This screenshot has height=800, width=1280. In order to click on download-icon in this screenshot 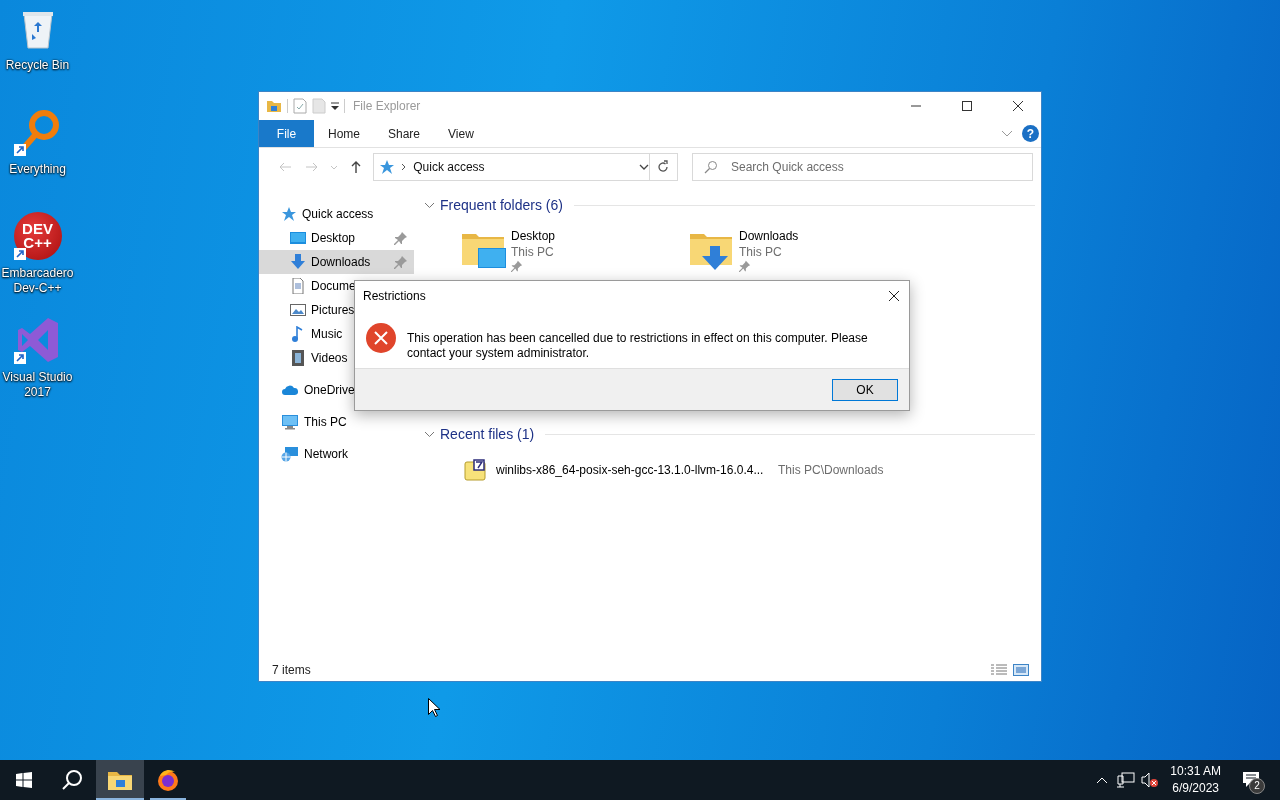, I will do `click(298, 262)`.